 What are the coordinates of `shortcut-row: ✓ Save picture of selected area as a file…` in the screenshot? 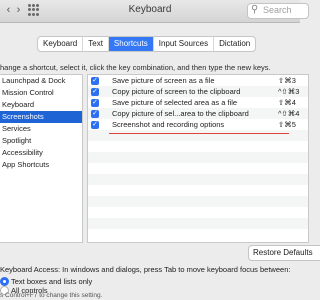 It's located at (198, 102).